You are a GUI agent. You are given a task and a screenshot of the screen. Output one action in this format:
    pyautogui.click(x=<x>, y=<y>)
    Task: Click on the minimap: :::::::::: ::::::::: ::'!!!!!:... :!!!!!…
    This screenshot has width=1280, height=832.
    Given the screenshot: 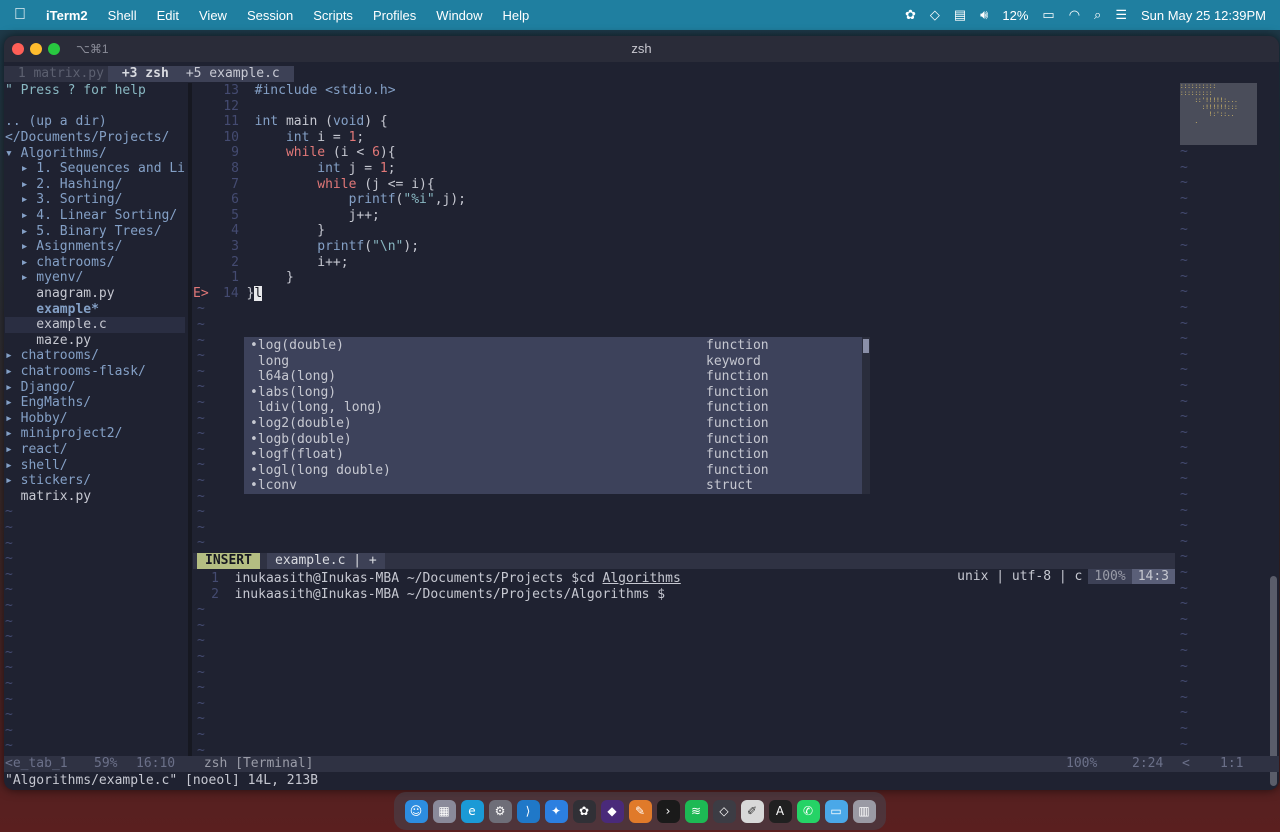 What is the action you would take?
    pyautogui.click(x=1218, y=114)
    